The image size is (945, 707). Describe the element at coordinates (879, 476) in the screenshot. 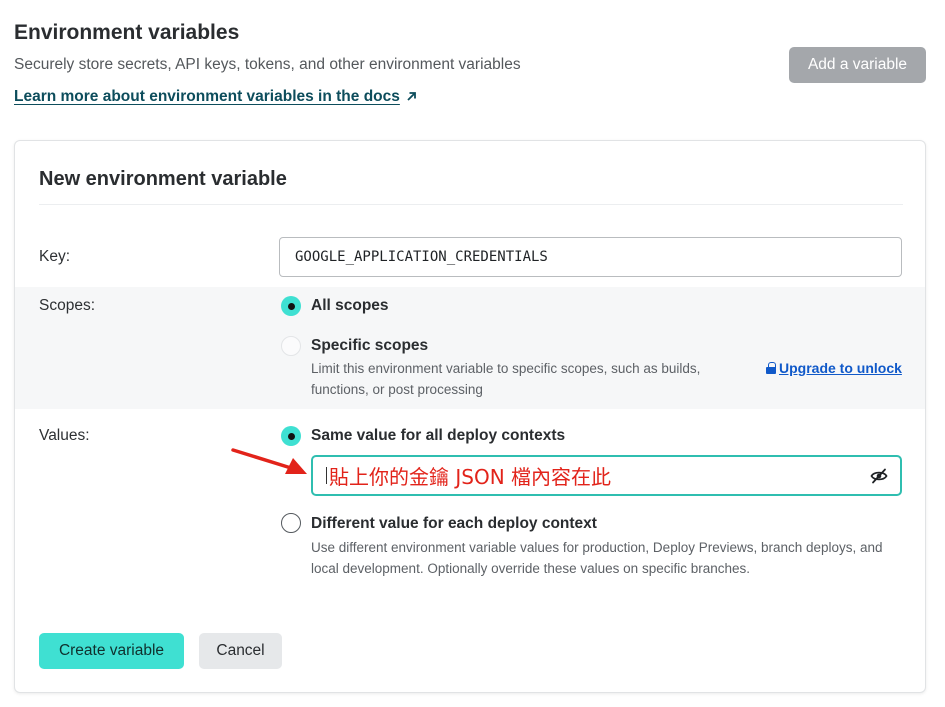

I see `eye-slash-icon` at that location.